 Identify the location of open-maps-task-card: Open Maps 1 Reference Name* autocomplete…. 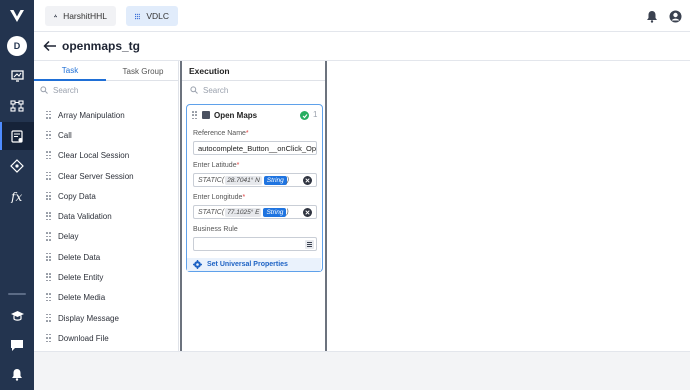
(254, 188).